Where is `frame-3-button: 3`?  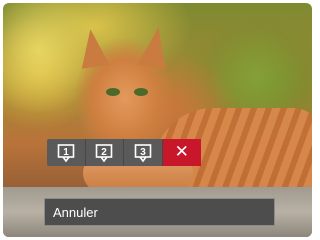 frame-3-button: 3 is located at coordinates (143, 152).